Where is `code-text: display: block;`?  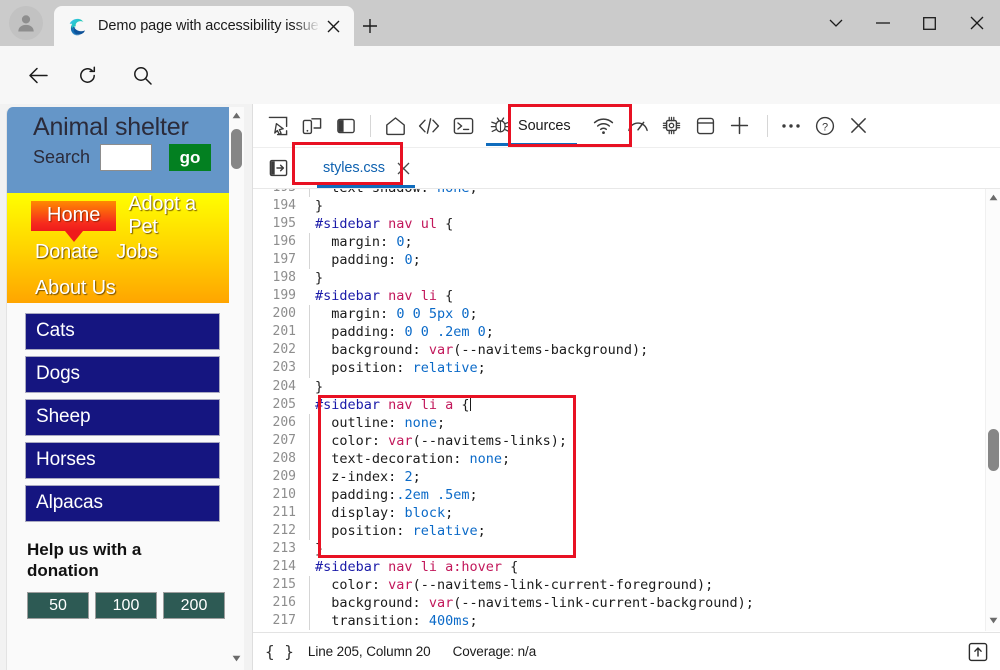
code-text: display: block; is located at coordinates (657, 513).